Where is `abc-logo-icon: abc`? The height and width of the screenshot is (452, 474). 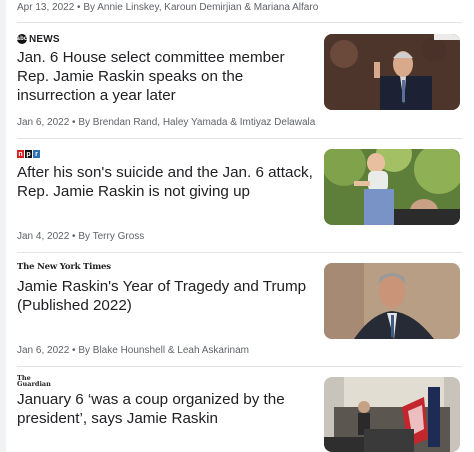 abc-logo-icon: abc is located at coordinates (22, 39).